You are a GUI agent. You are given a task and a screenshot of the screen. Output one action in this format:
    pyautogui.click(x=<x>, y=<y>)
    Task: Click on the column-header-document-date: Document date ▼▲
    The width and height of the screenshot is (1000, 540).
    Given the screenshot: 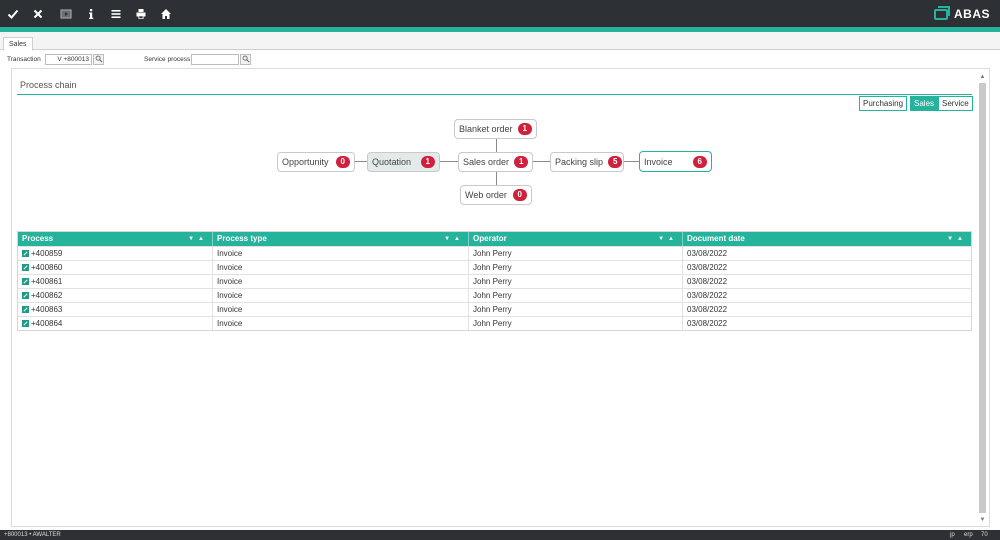 What is the action you would take?
    pyautogui.click(x=827, y=239)
    